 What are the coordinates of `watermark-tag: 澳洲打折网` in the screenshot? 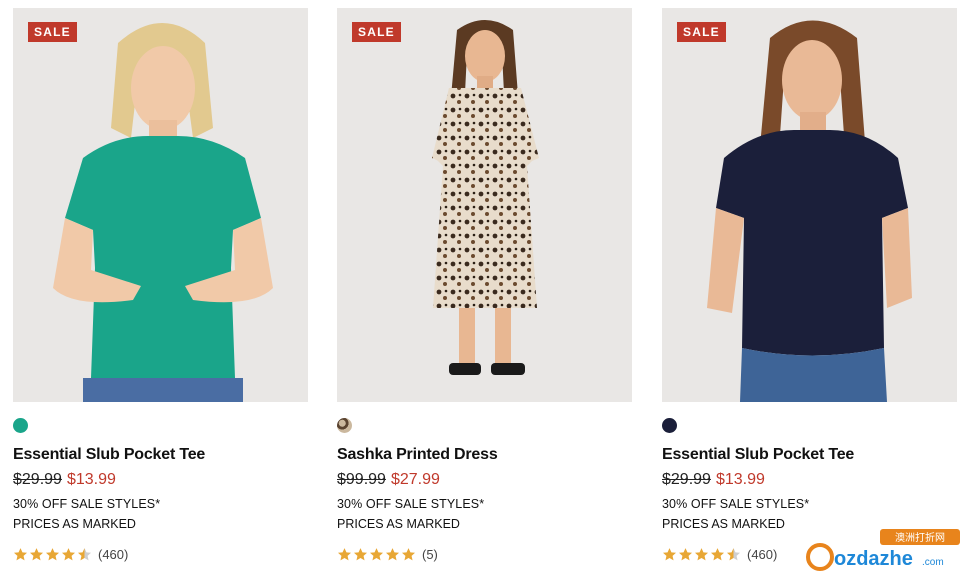 It's located at (920, 537).